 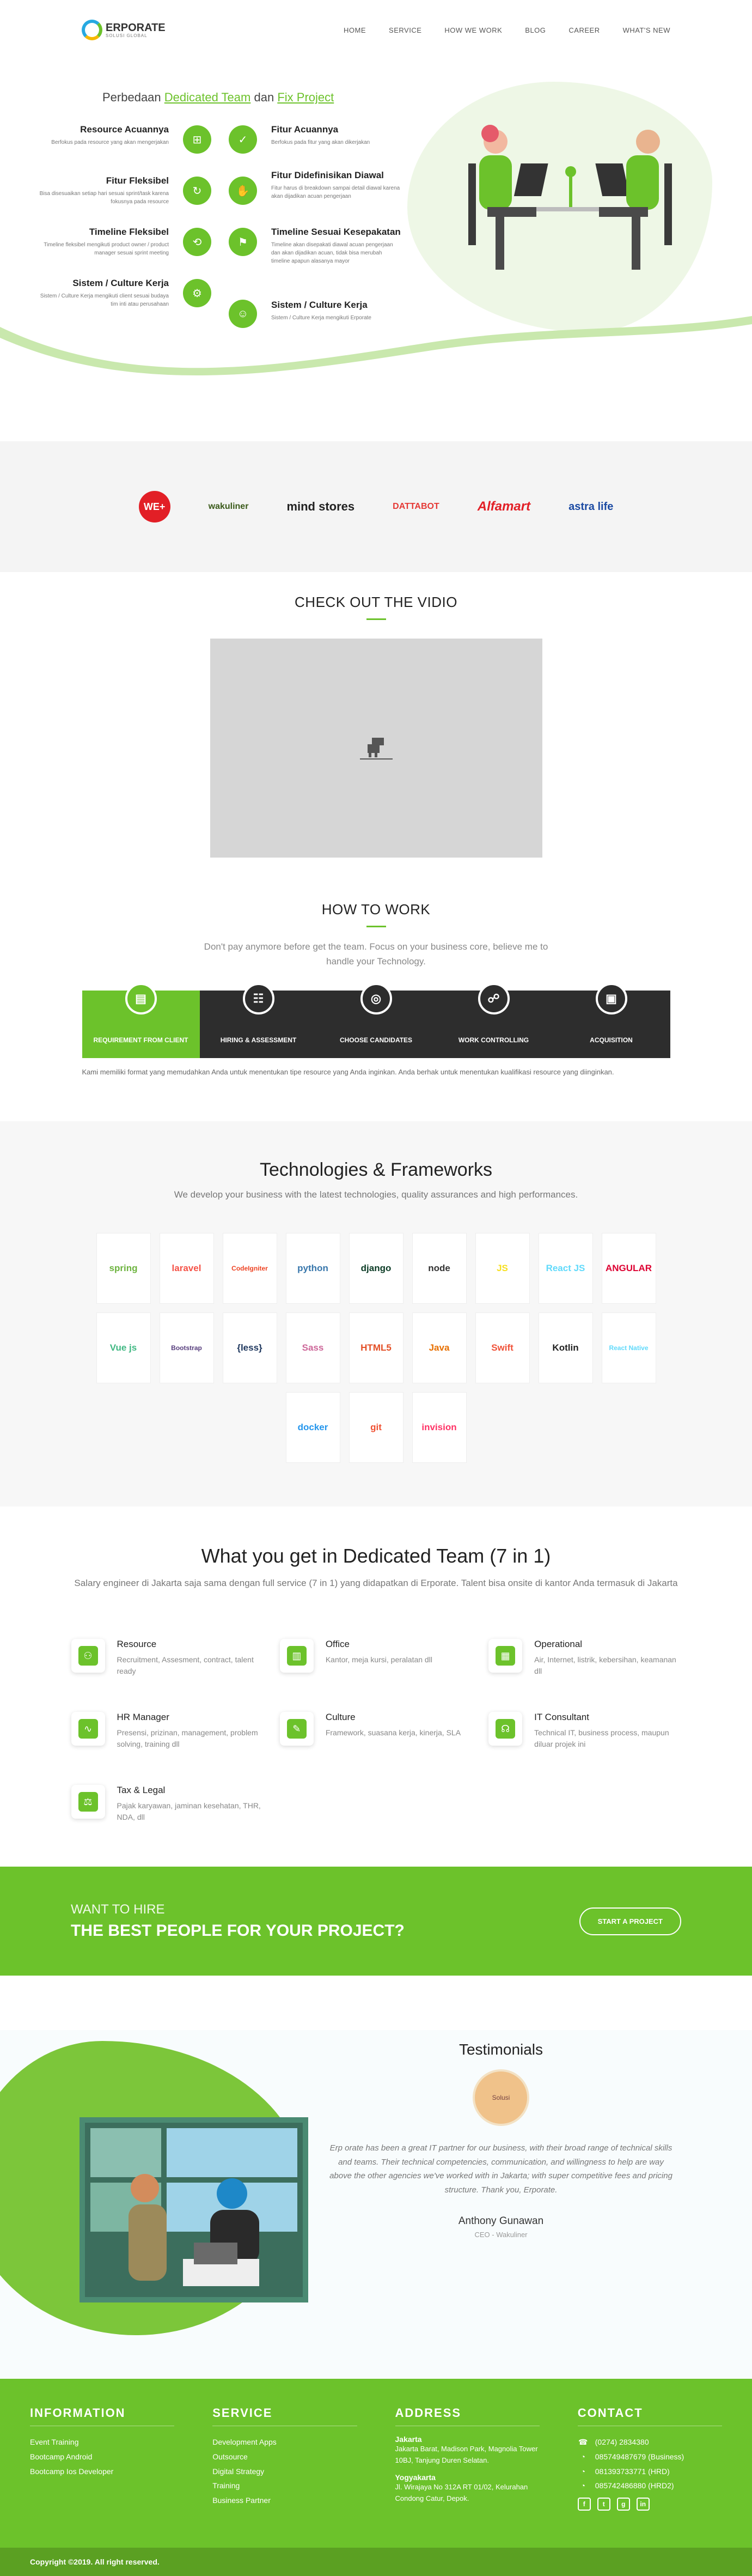 What do you see at coordinates (284, 2472) in the screenshot?
I see `footer-link: Digital Strategy` at bounding box center [284, 2472].